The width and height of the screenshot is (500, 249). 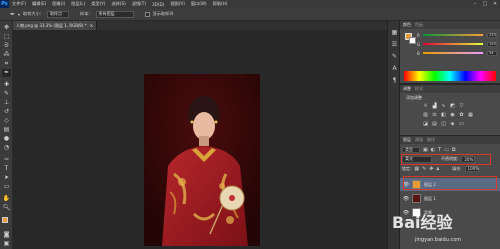 I want to click on lock-pixels-icon: ▦, so click(x=416, y=169).